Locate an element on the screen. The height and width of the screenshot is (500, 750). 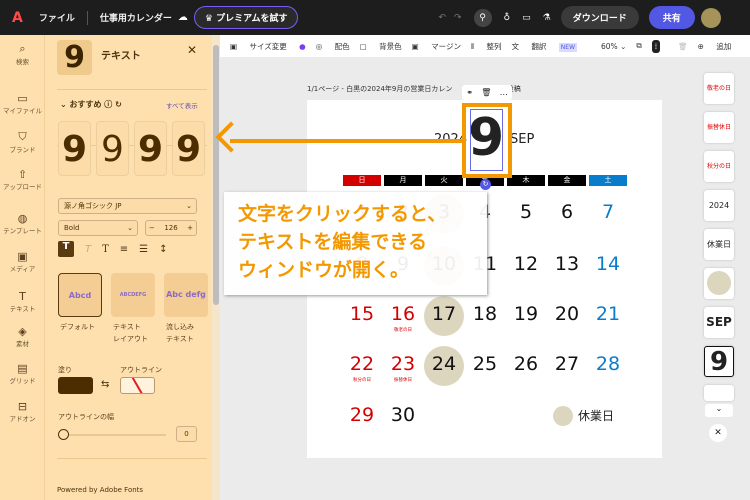
layer-thumb: 9 is located at coordinates (719, 361).